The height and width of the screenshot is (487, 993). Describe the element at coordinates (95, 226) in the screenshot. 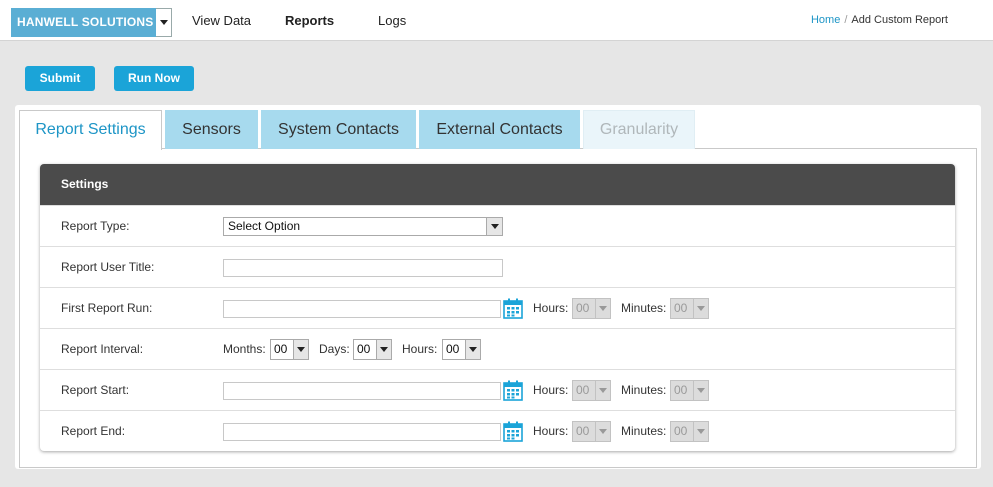

I see `report-type-label: Report Type:` at that location.